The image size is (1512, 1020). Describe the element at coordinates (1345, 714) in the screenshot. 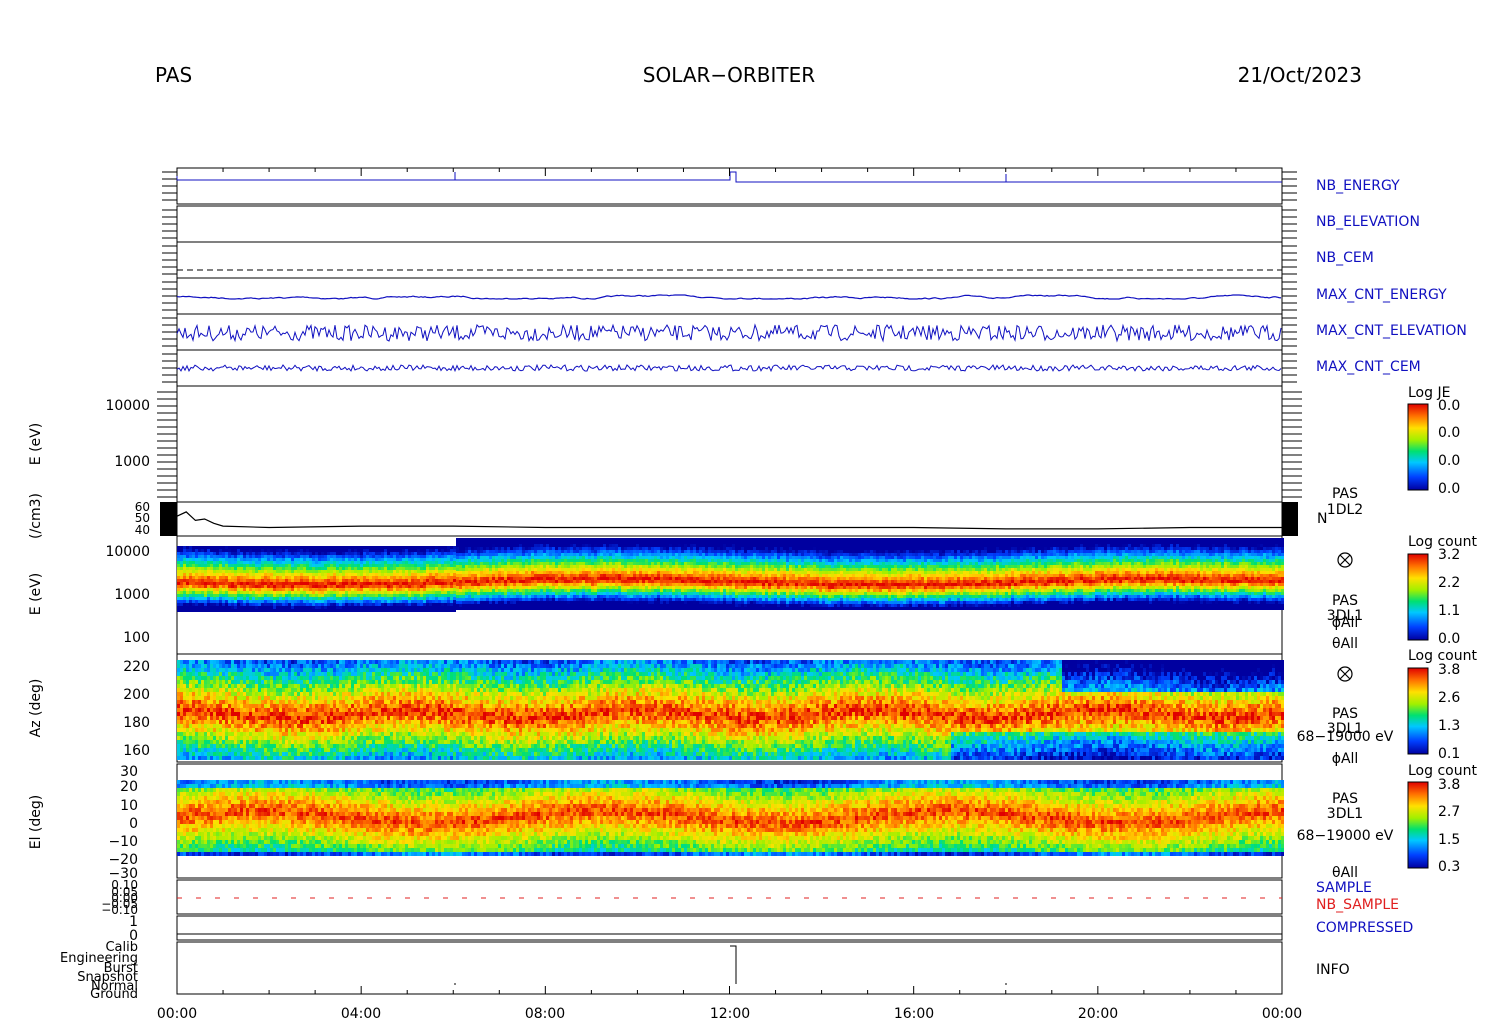

I see `azimuth-label-line-1: PAS` at that location.